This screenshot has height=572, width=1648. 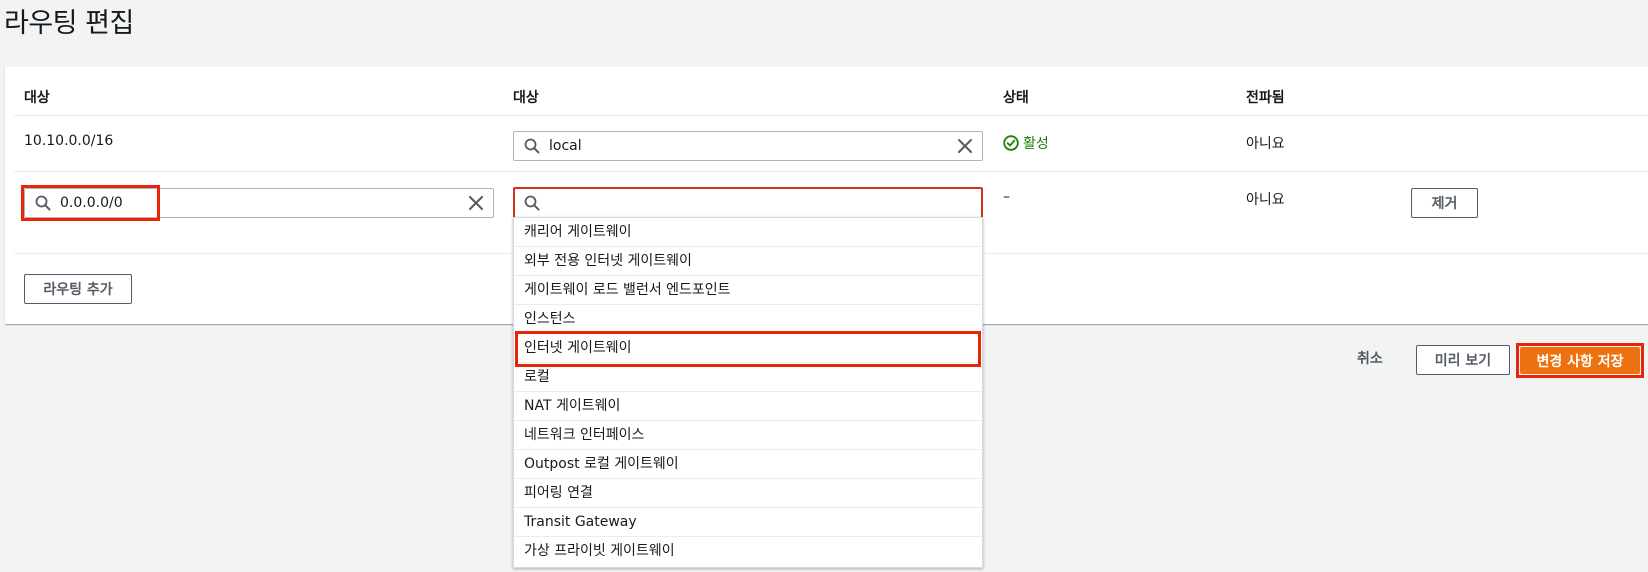 What do you see at coordinates (748, 551) in the screenshot?
I see `dropdown-option: 가상 프라이빗 게이트웨이` at bounding box center [748, 551].